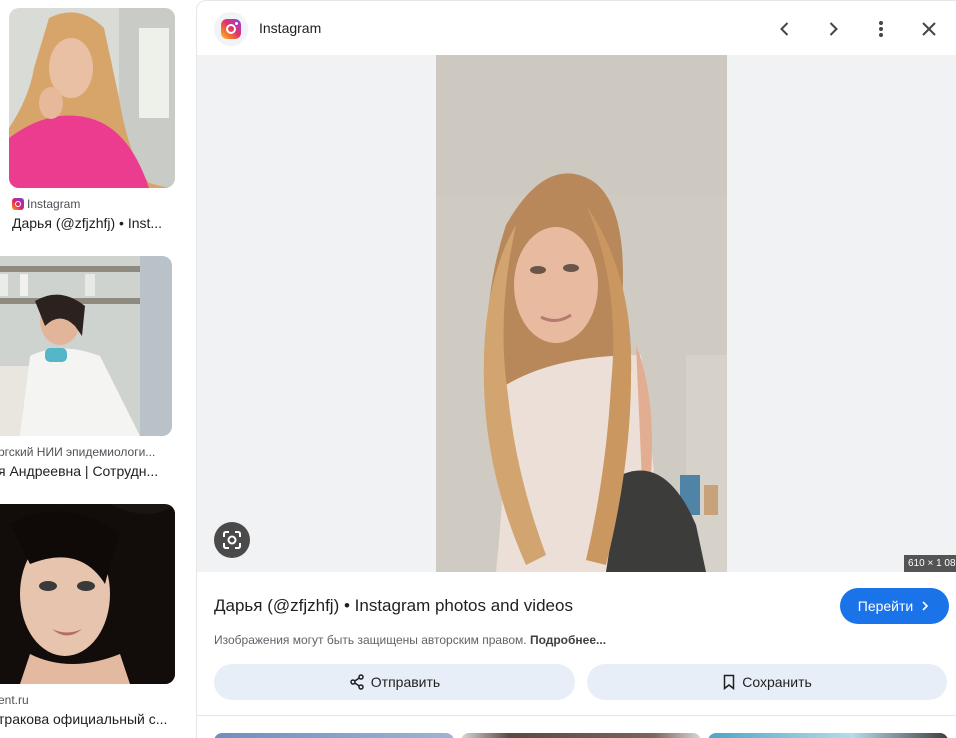  Describe the element at coordinates (290, 28) in the screenshot. I see `site-name: Instagram` at that location.